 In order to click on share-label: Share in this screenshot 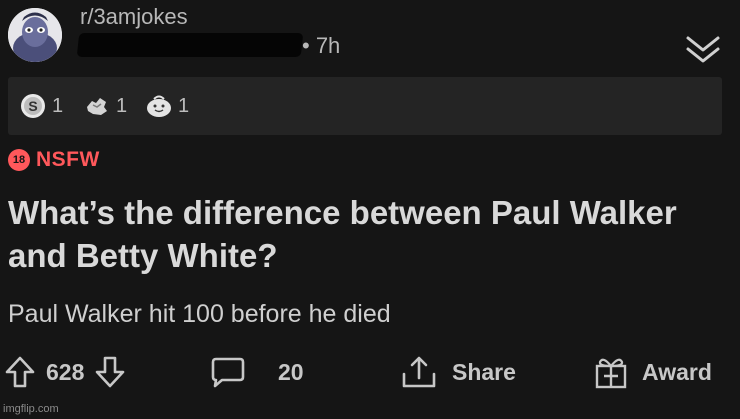, I will do `click(484, 371)`.